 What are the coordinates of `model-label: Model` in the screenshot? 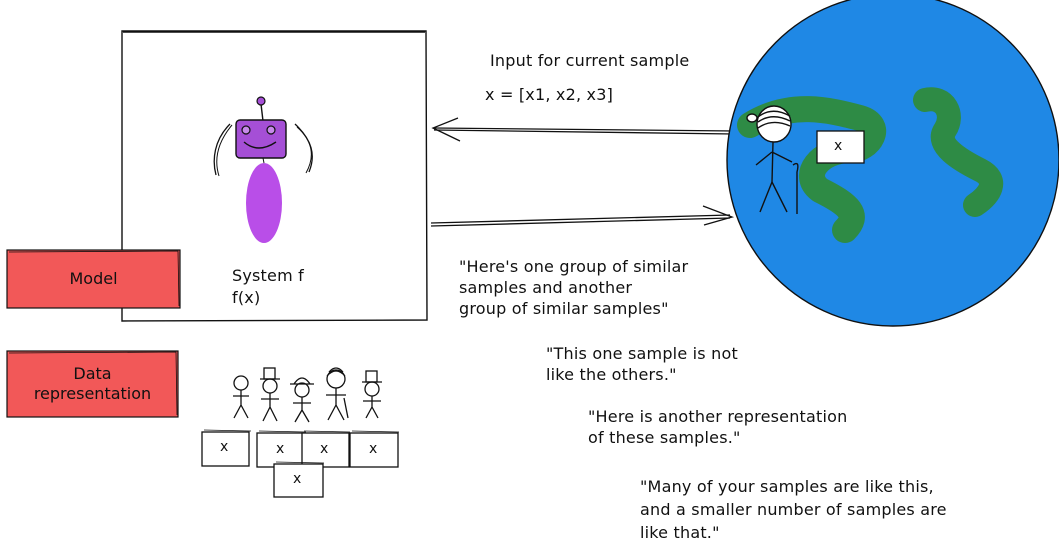 It's located at (93, 278).